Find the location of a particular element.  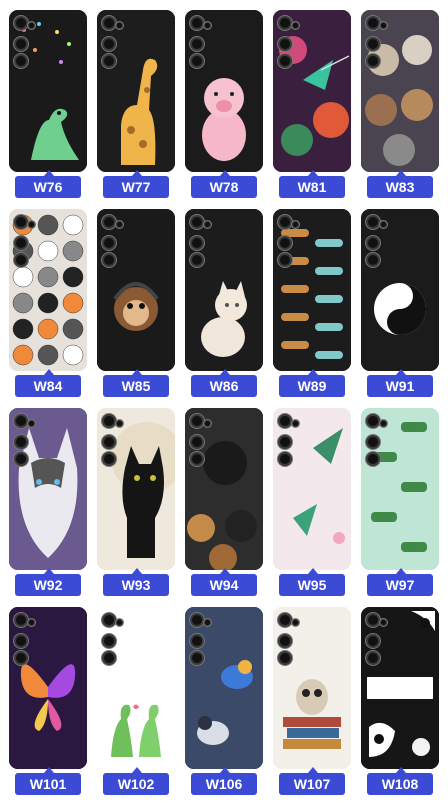

product-card: W107 is located at coordinates (317, 705).